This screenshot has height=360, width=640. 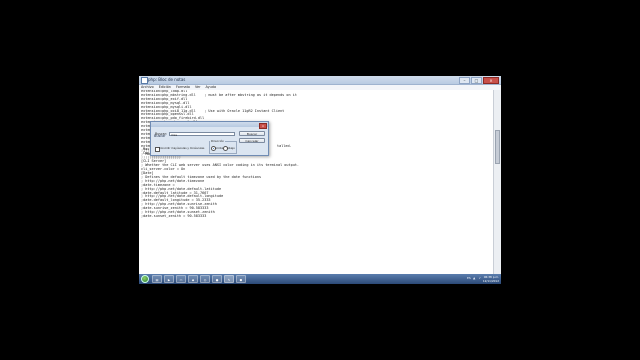 I want to click on window-titlebar: php: Bloc de notas – □ ×, so click(x=320, y=80).